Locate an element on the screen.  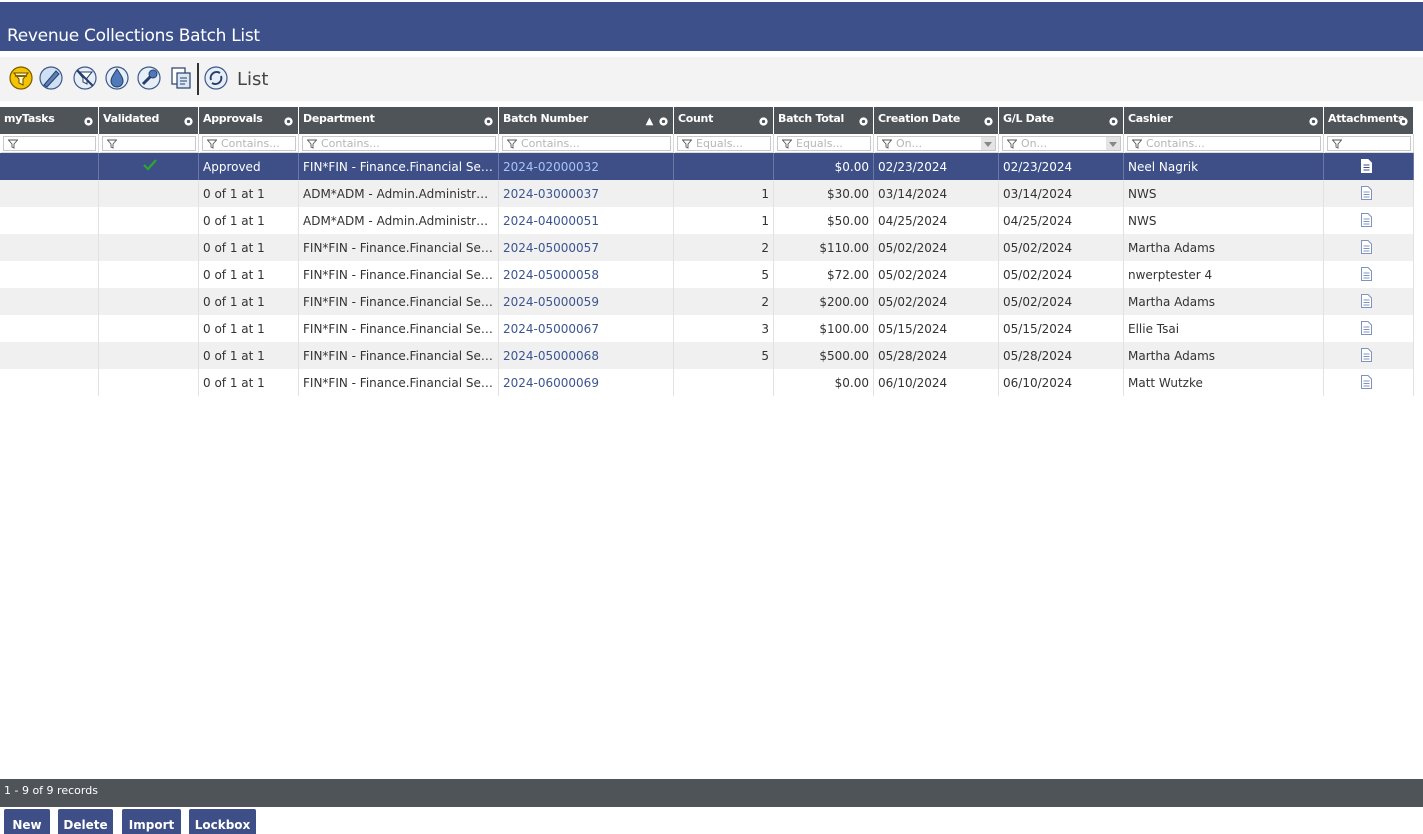
filter-icon is located at coordinates (21, 78).